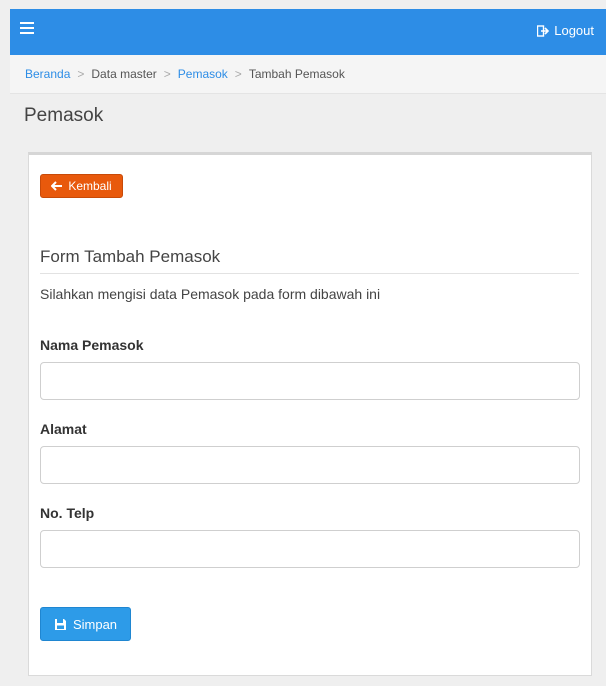 This screenshot has height=686, width=606. I want to click on breadcrumb-current: Tambah Pemasok, so click(296, 74).